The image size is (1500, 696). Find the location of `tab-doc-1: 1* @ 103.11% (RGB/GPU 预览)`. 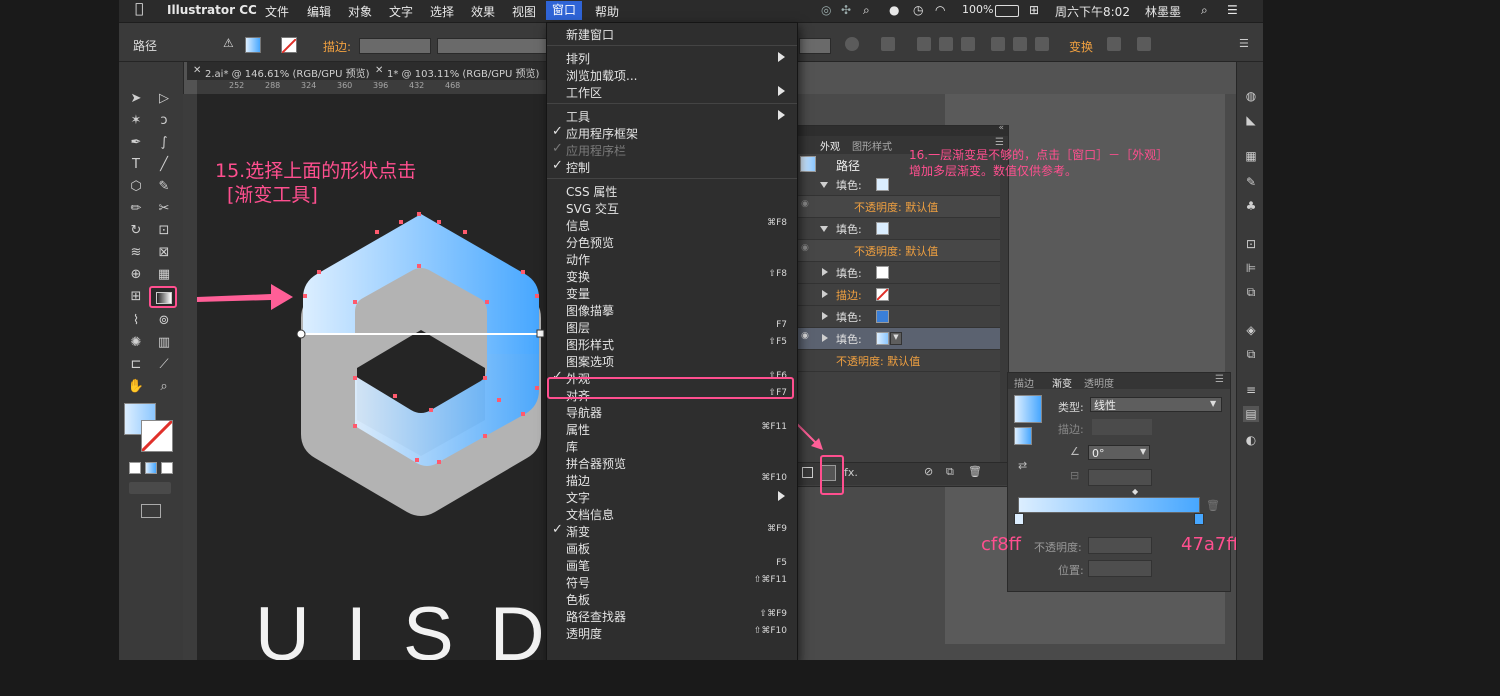

tab-doc-1: 1* @ 103.11% (RGB/GPU 预览) is located at coordinates (463, 72).